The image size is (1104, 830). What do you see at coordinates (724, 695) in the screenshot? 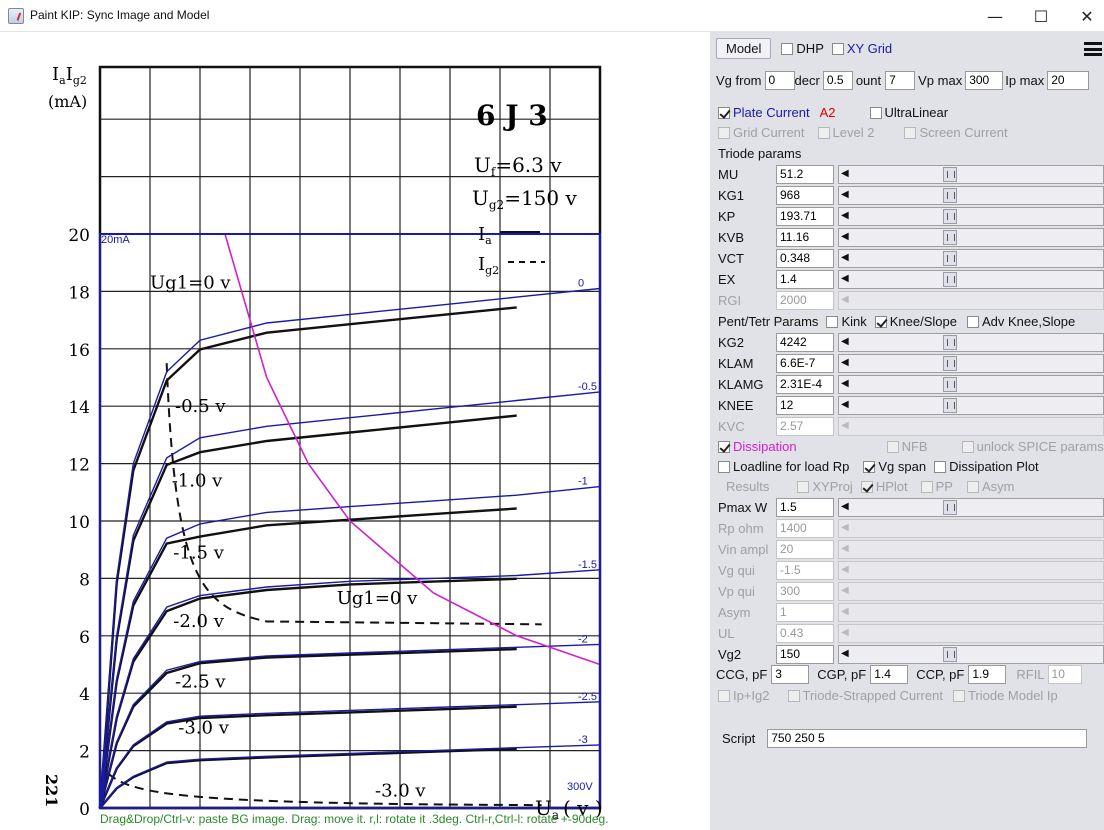
I see `ip-ig2-checkbox` at bounding box center [724, 695].